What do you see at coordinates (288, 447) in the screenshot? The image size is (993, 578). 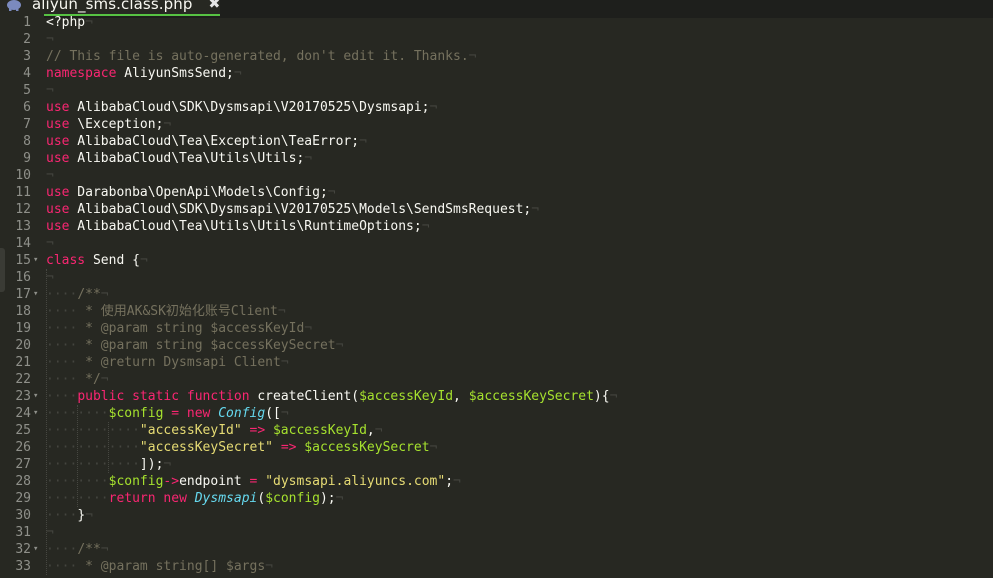 I see `code-token: =>` at bounding box center [288, 447].